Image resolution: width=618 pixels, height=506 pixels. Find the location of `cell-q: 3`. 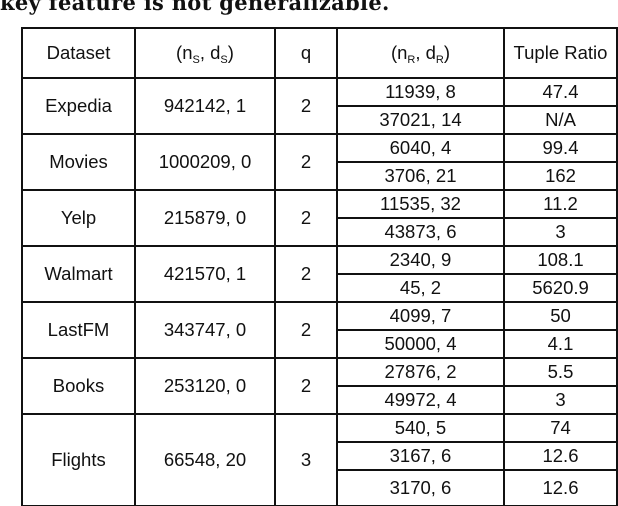

cell-q: 3 is located at coordinates (306, 459).